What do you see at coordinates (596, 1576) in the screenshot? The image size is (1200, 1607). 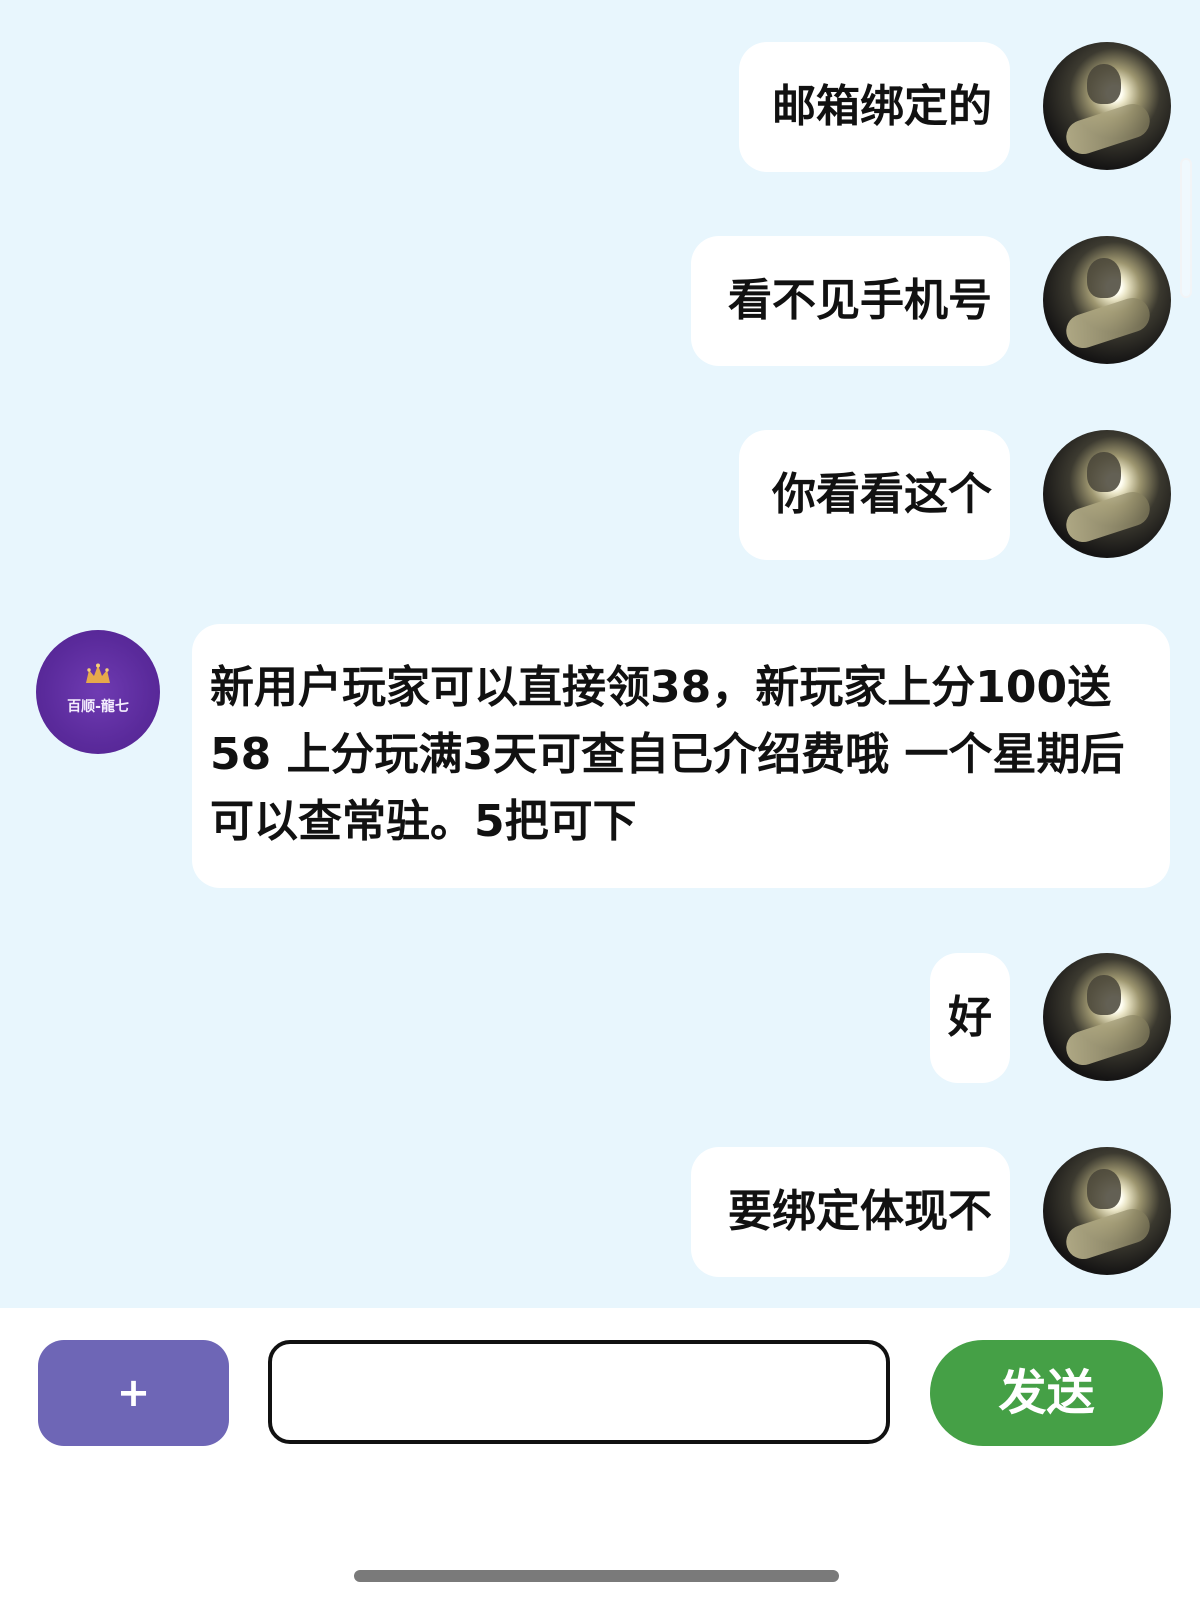 I see `home-indicator` at bounding box center [596, 1576].